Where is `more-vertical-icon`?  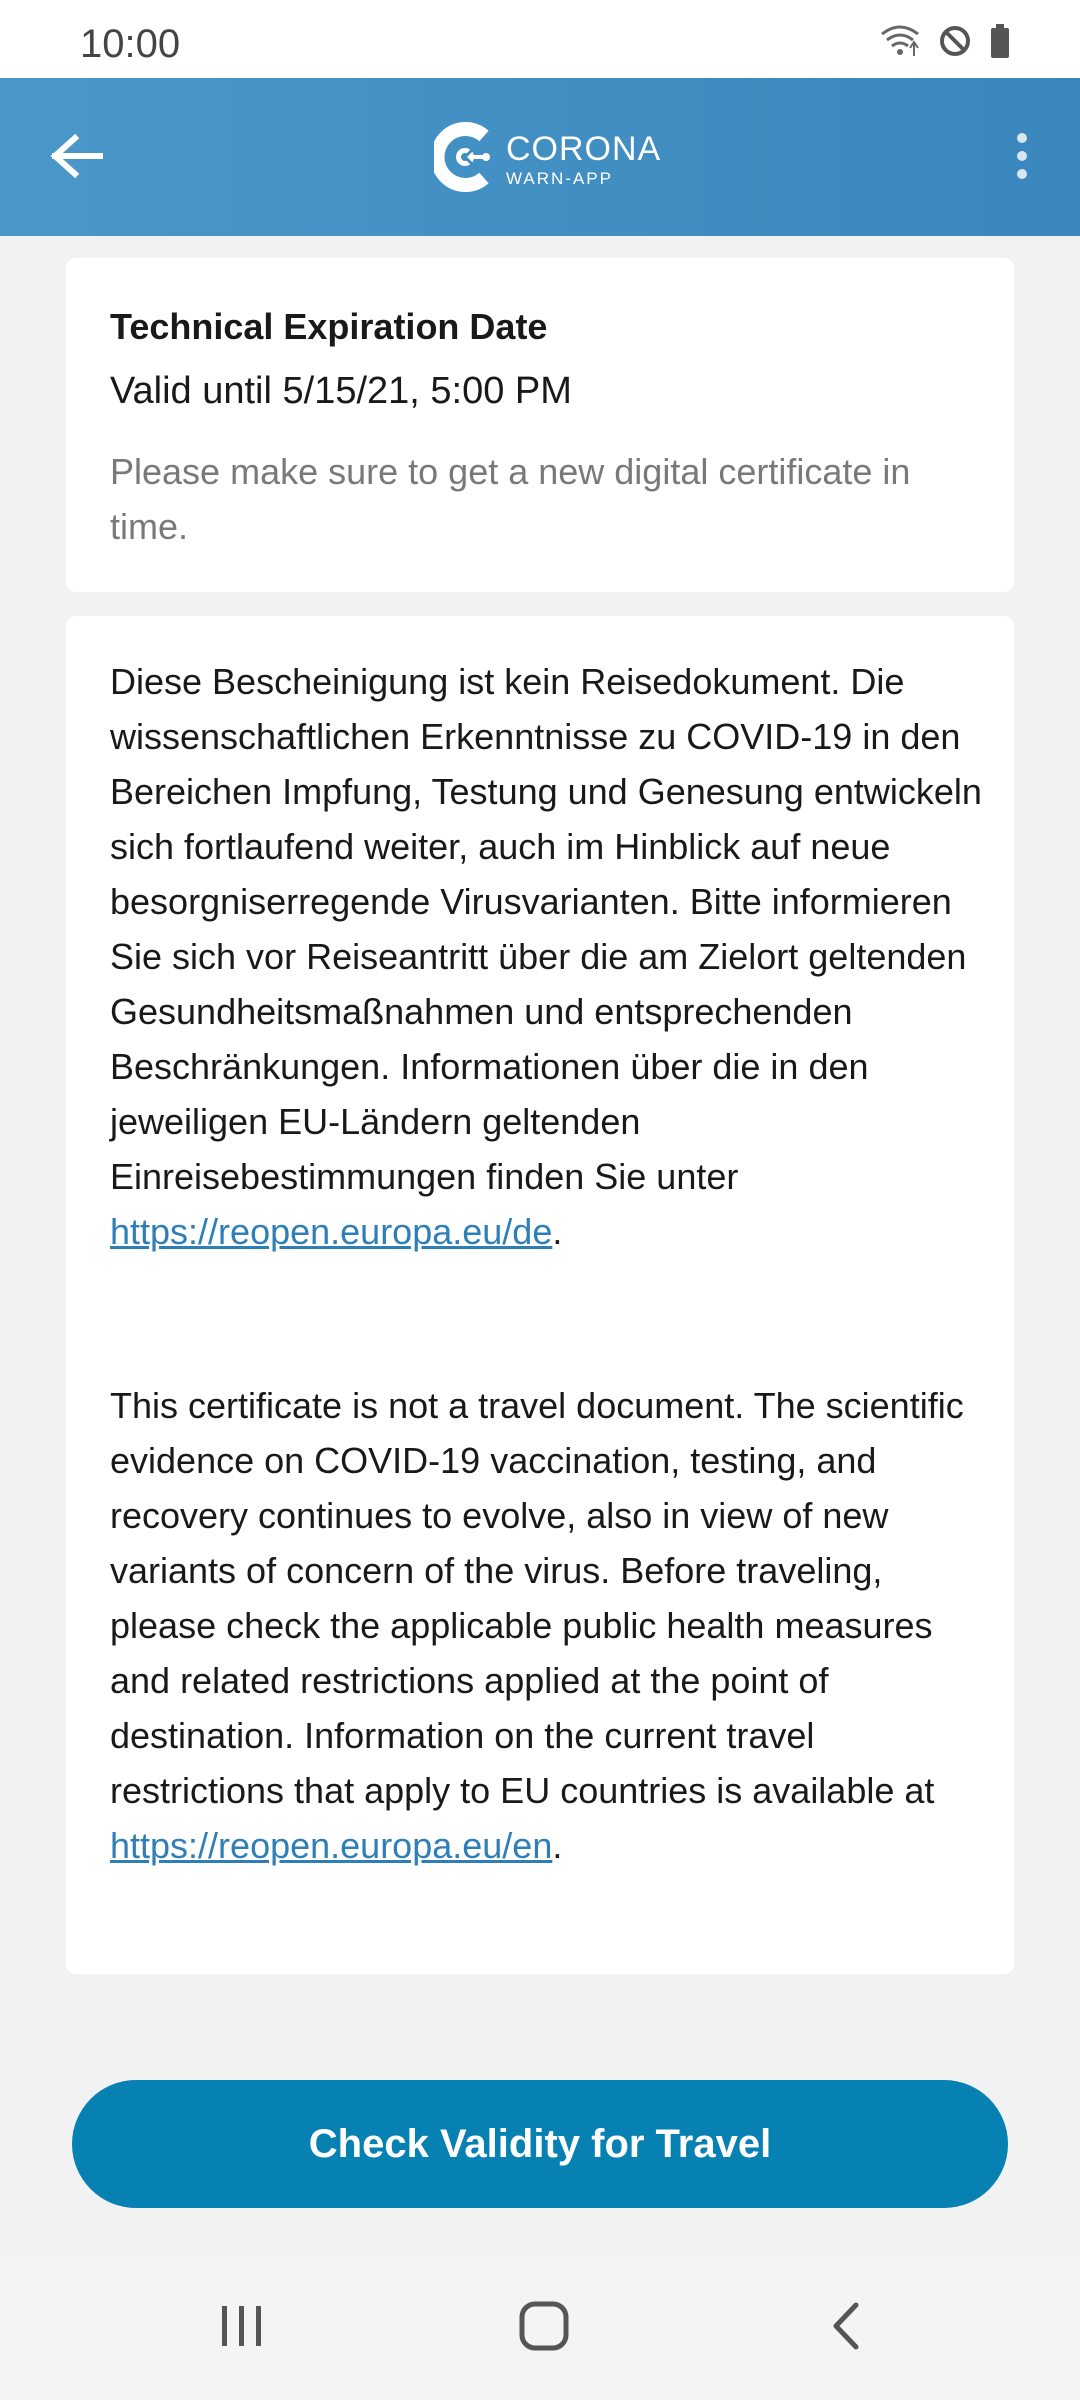
more-vertical-icon is located at coordinates (1022, 158).